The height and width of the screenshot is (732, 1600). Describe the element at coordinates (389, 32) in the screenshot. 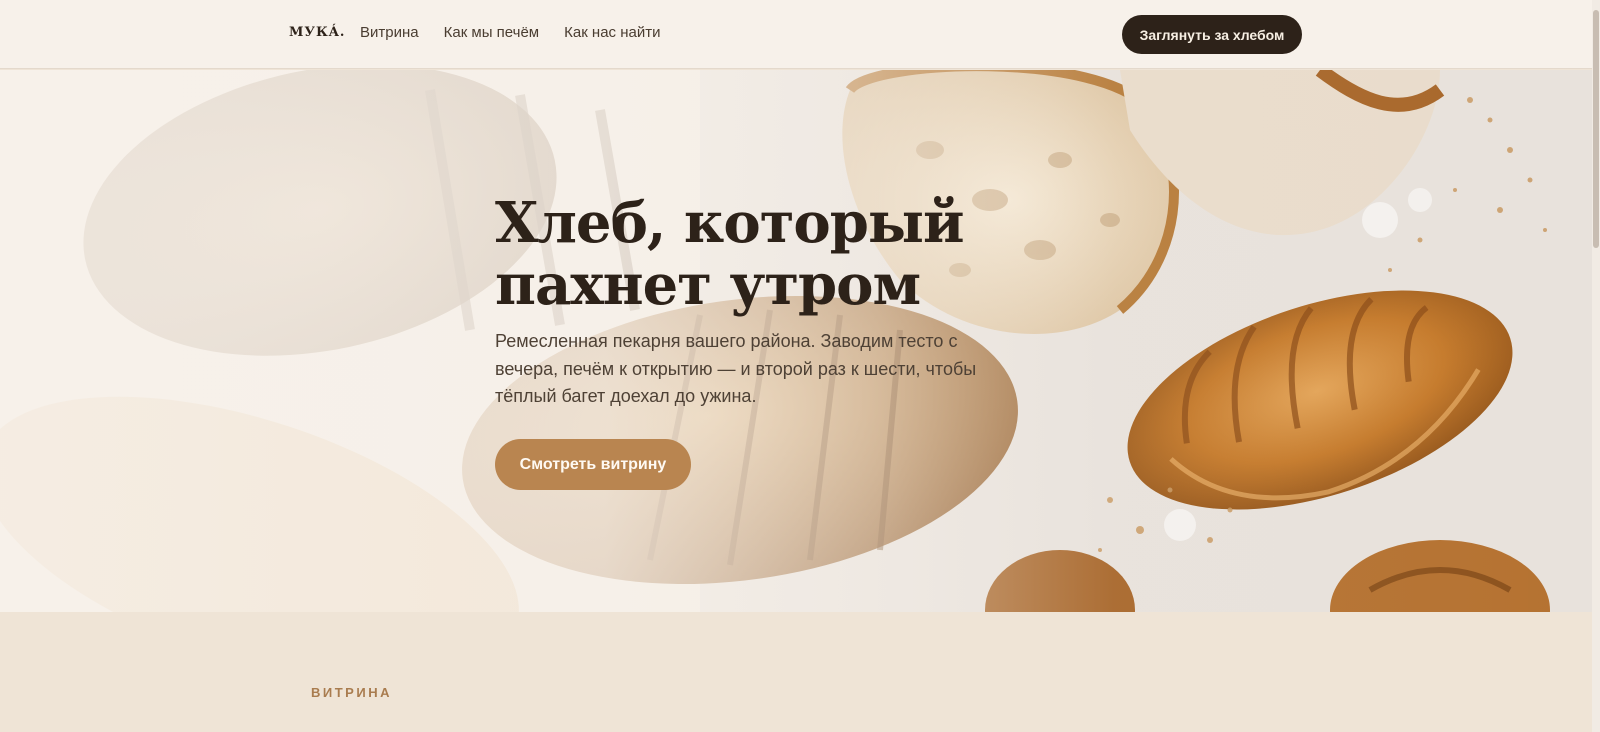

I see `nav-link-vitrina: Витрина` at that location.